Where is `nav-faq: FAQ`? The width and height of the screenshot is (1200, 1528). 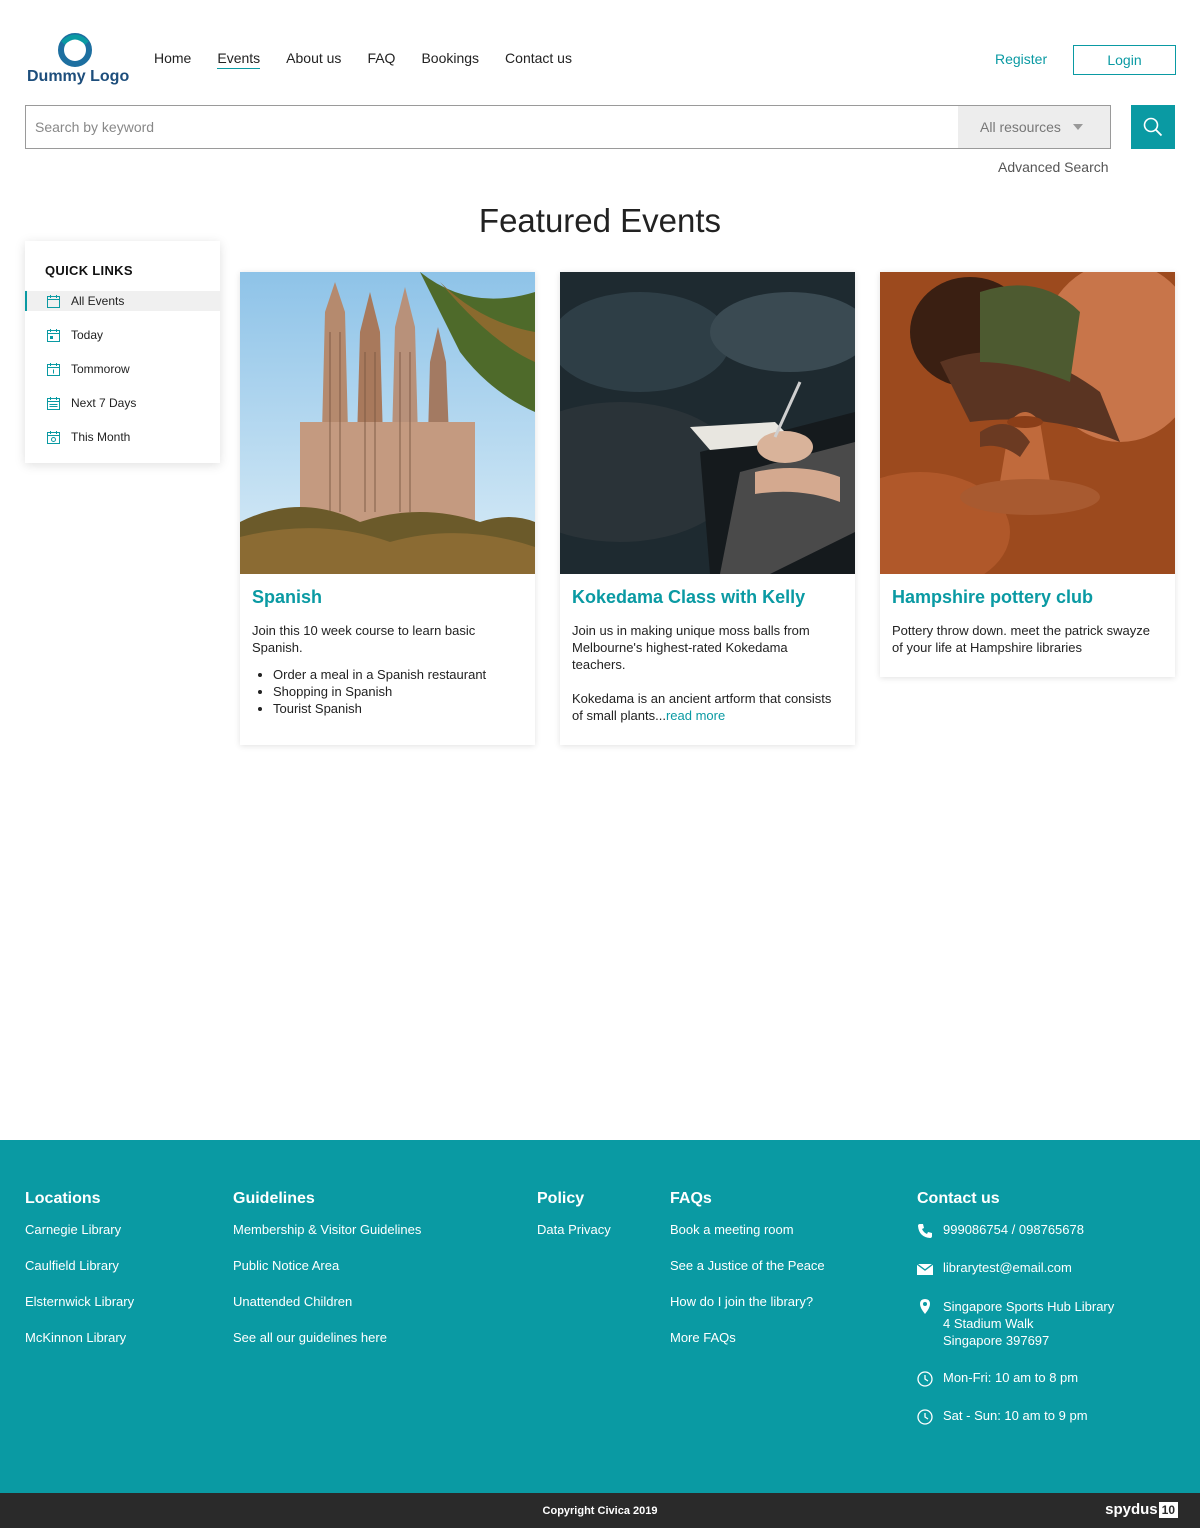
nav-faq: FAQ is located at coordinates (381, 59).